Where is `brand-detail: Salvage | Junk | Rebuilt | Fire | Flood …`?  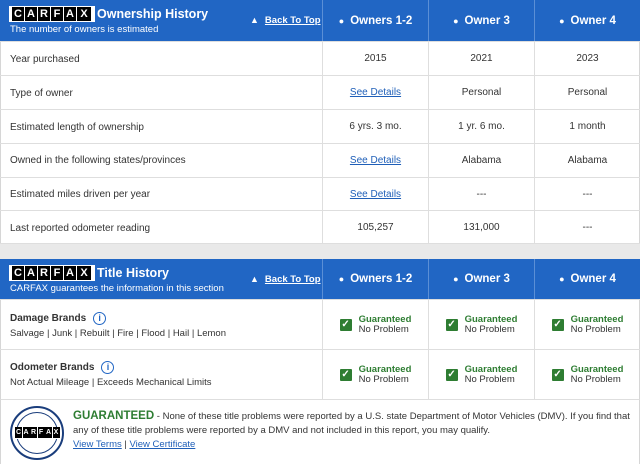
brand-detail: Salvage | Junk | Rebuilt | Fire | Flood … is located at coordinates (118, 333).